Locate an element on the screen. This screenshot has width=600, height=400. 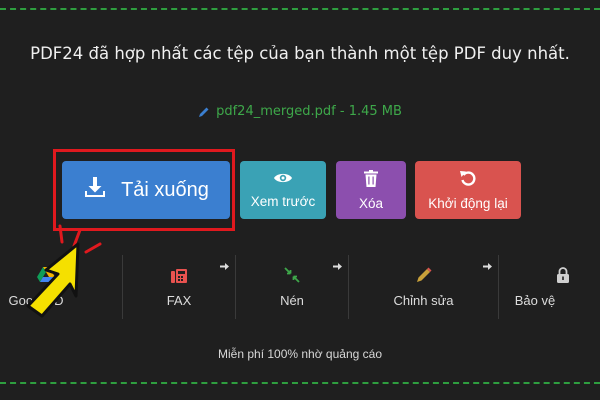
pointer-hand-icon is located at coordinates (64, 275).